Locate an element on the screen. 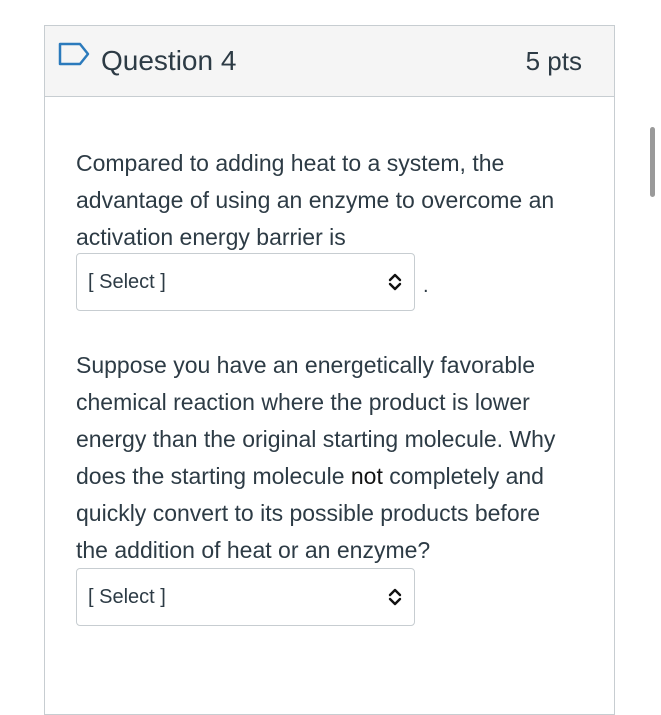  prompt-1-line-1: Compared to adding heat to a system, the is located at coordinates (290, 163).